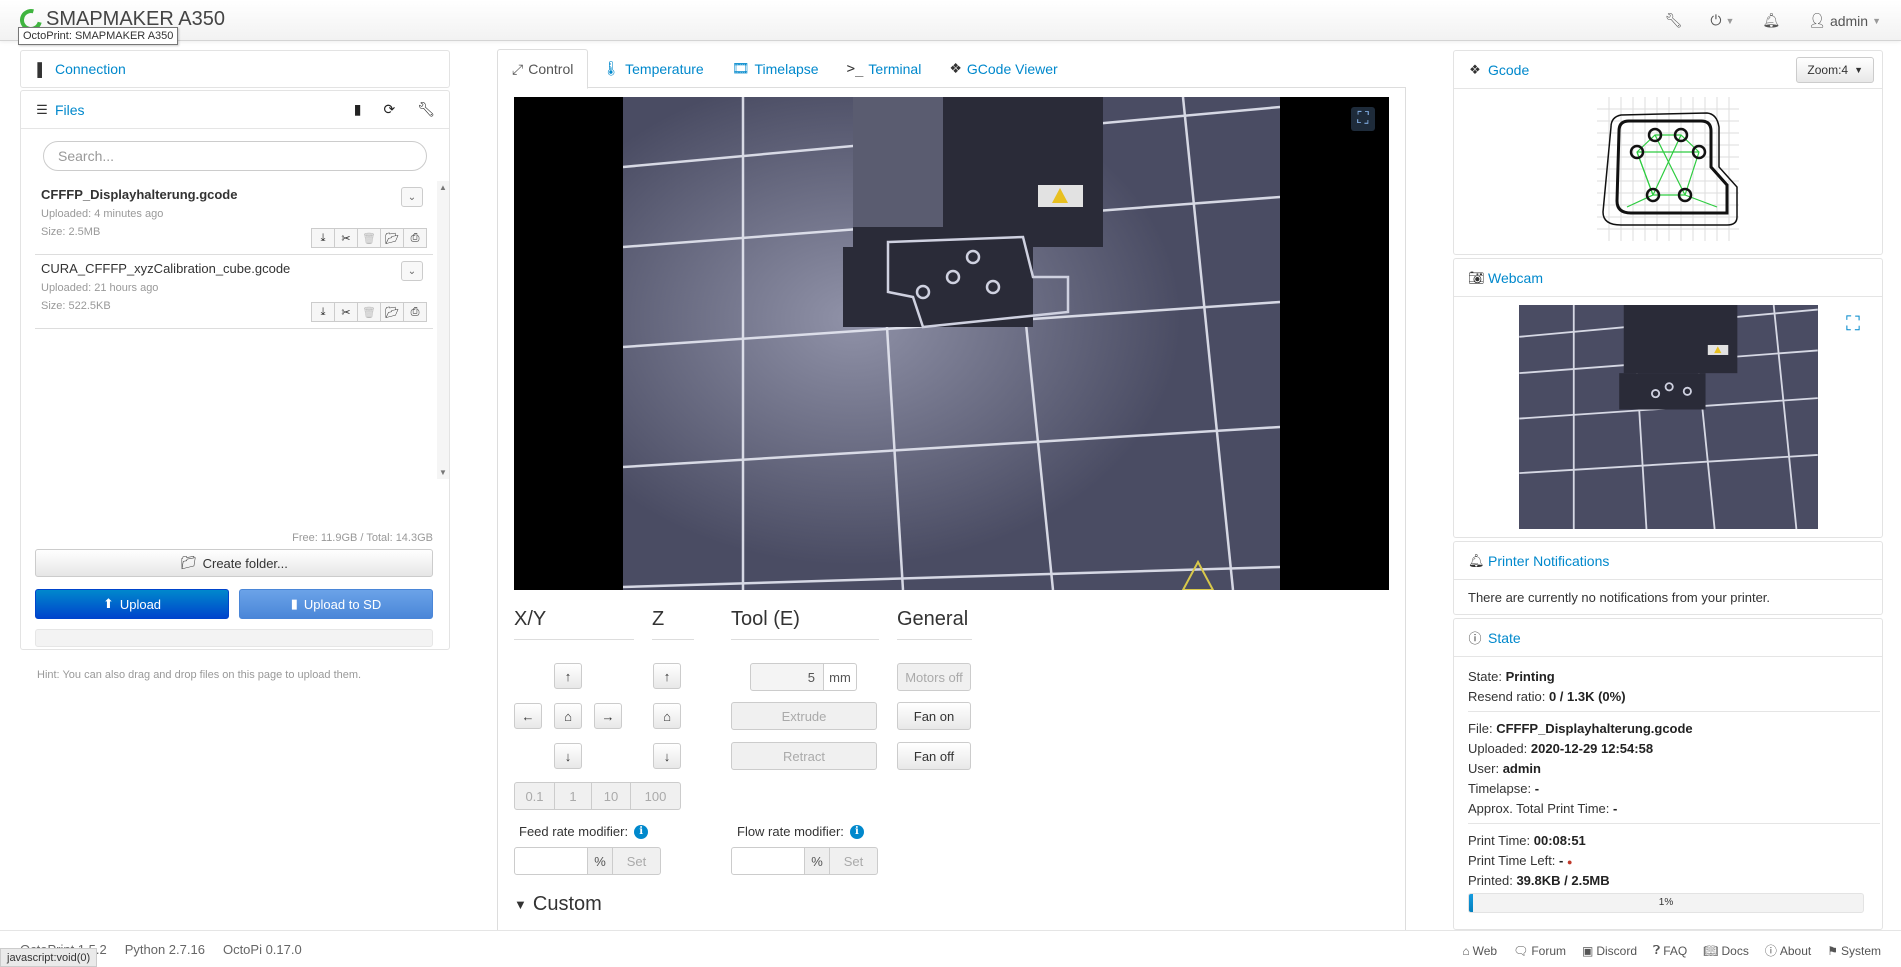 Image resolution: width=1901 pixels, height=967 pixels. I want to click on refresh-icon: ⟳, so click(389, 109).